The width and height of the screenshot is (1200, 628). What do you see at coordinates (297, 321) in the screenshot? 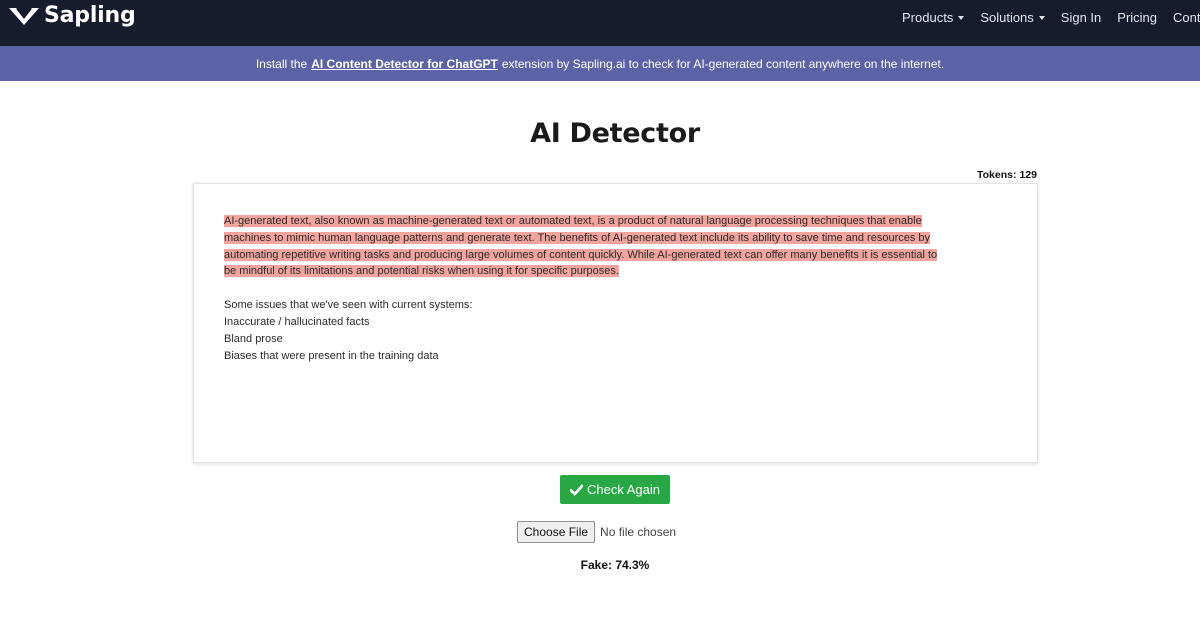
I see `editor-line: Inaccurate / hallucinated facts` at bounding box center [297, 321].